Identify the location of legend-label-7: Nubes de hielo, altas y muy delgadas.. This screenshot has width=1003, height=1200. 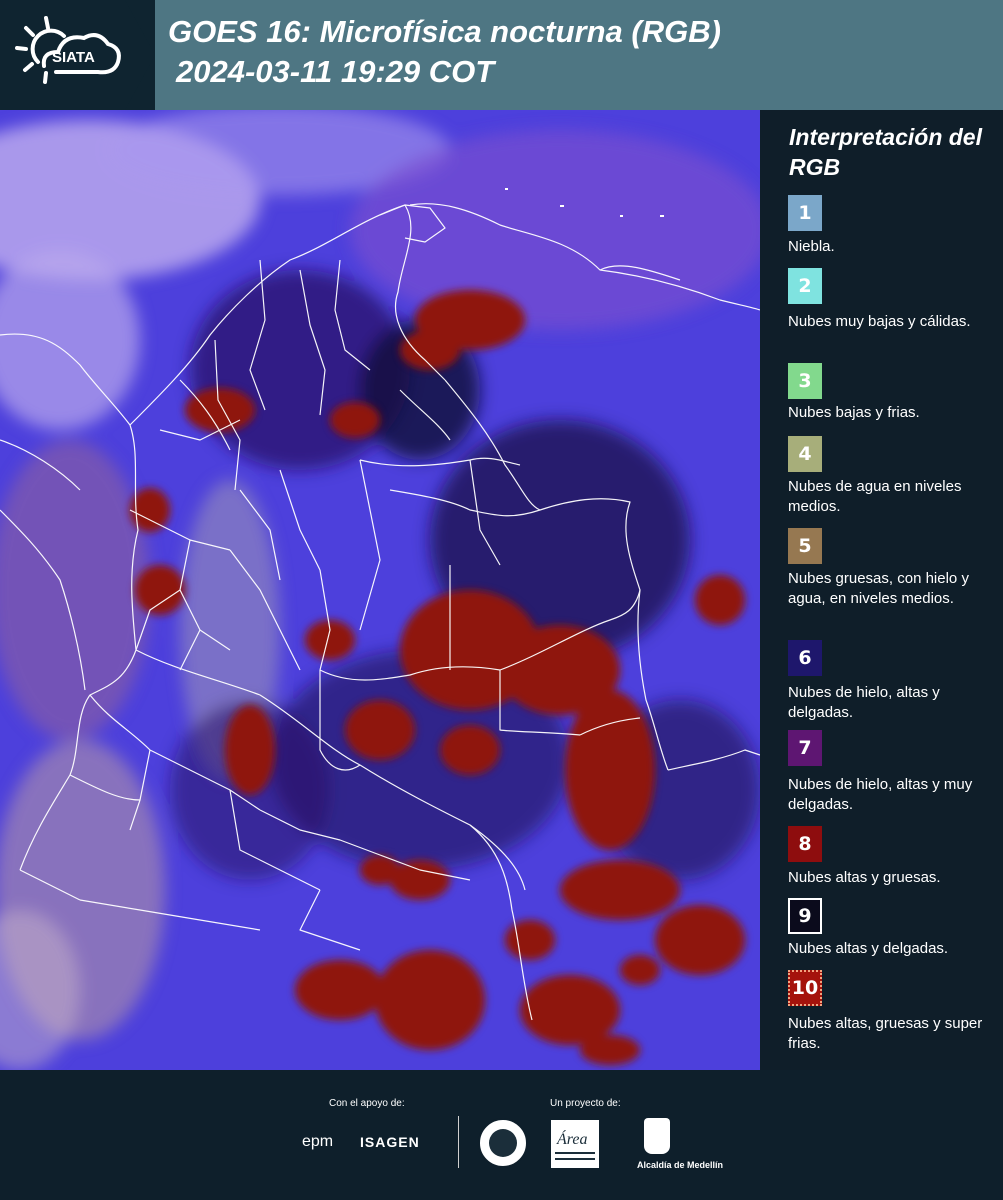
(880, 794).